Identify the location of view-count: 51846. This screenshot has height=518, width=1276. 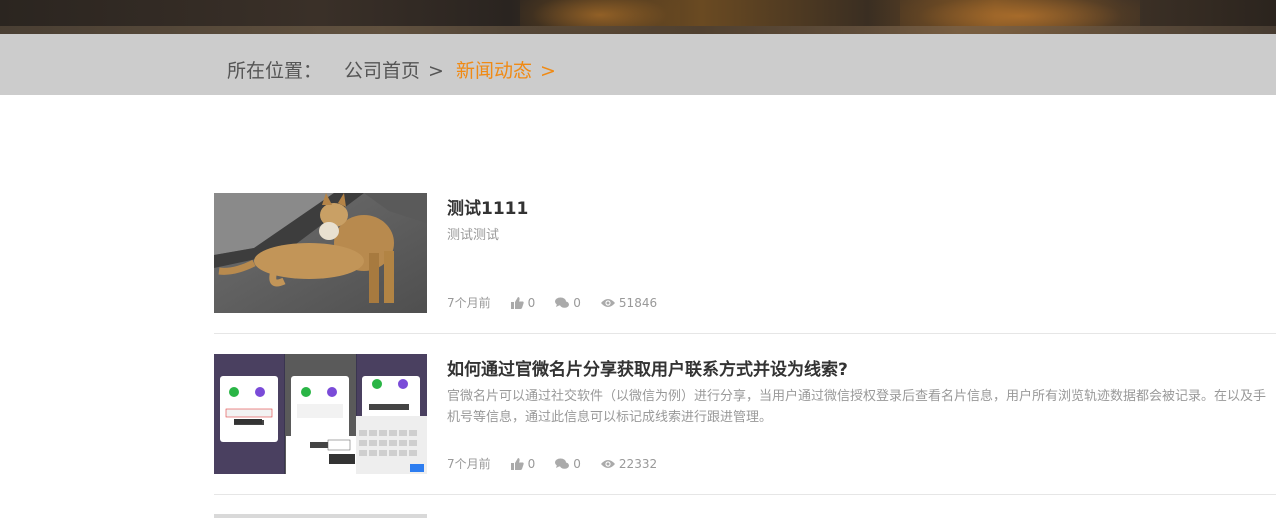
(629, 302).